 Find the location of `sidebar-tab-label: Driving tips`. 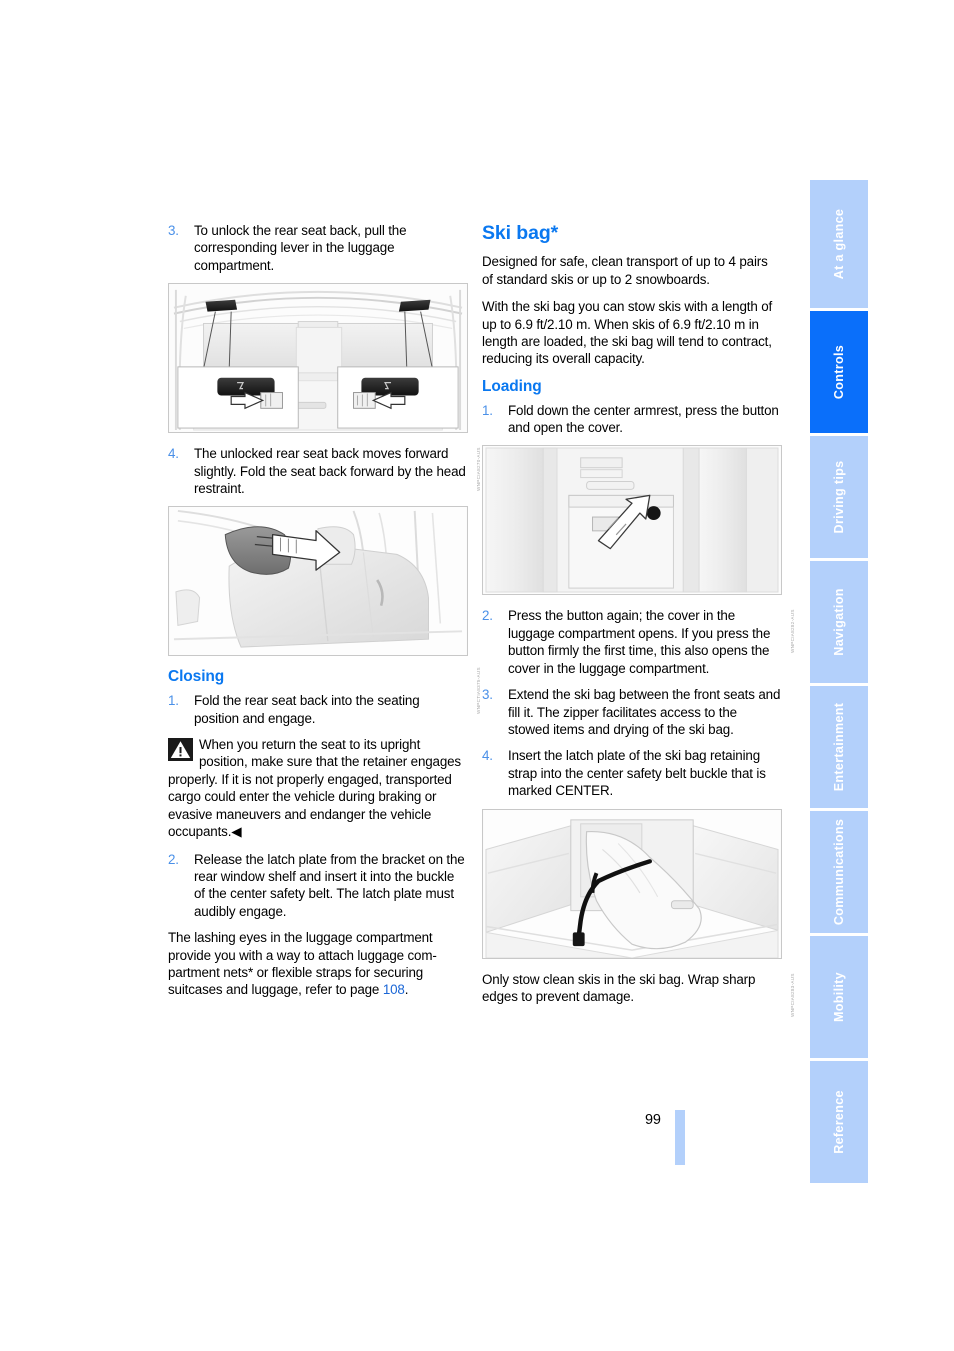

sidebar-tab-label: Driving tips is located at coordinates (839, 497).